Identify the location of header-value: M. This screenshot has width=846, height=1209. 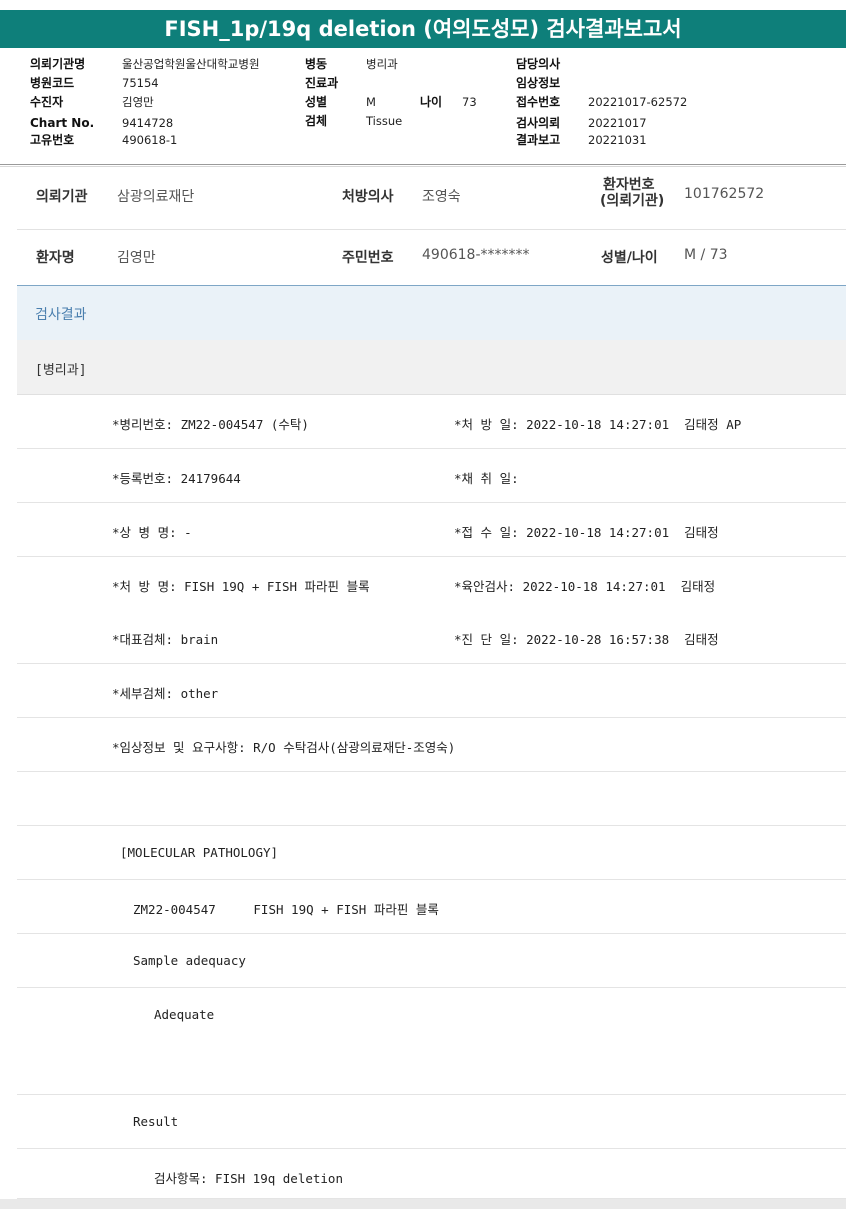
(371, 102).